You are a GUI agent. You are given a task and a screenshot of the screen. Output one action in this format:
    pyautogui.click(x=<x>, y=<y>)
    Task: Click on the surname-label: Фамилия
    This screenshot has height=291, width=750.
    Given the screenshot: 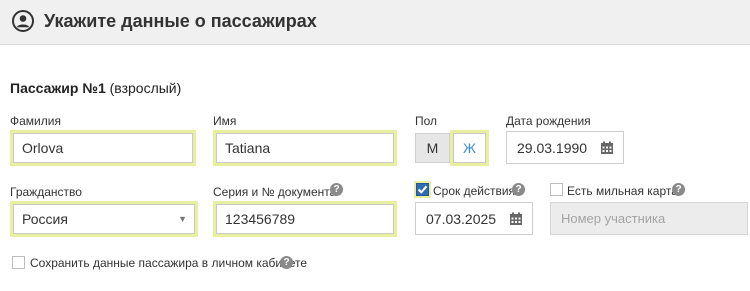 What is the action you would take?
    pyautogui.click(x=35, y=121)
    